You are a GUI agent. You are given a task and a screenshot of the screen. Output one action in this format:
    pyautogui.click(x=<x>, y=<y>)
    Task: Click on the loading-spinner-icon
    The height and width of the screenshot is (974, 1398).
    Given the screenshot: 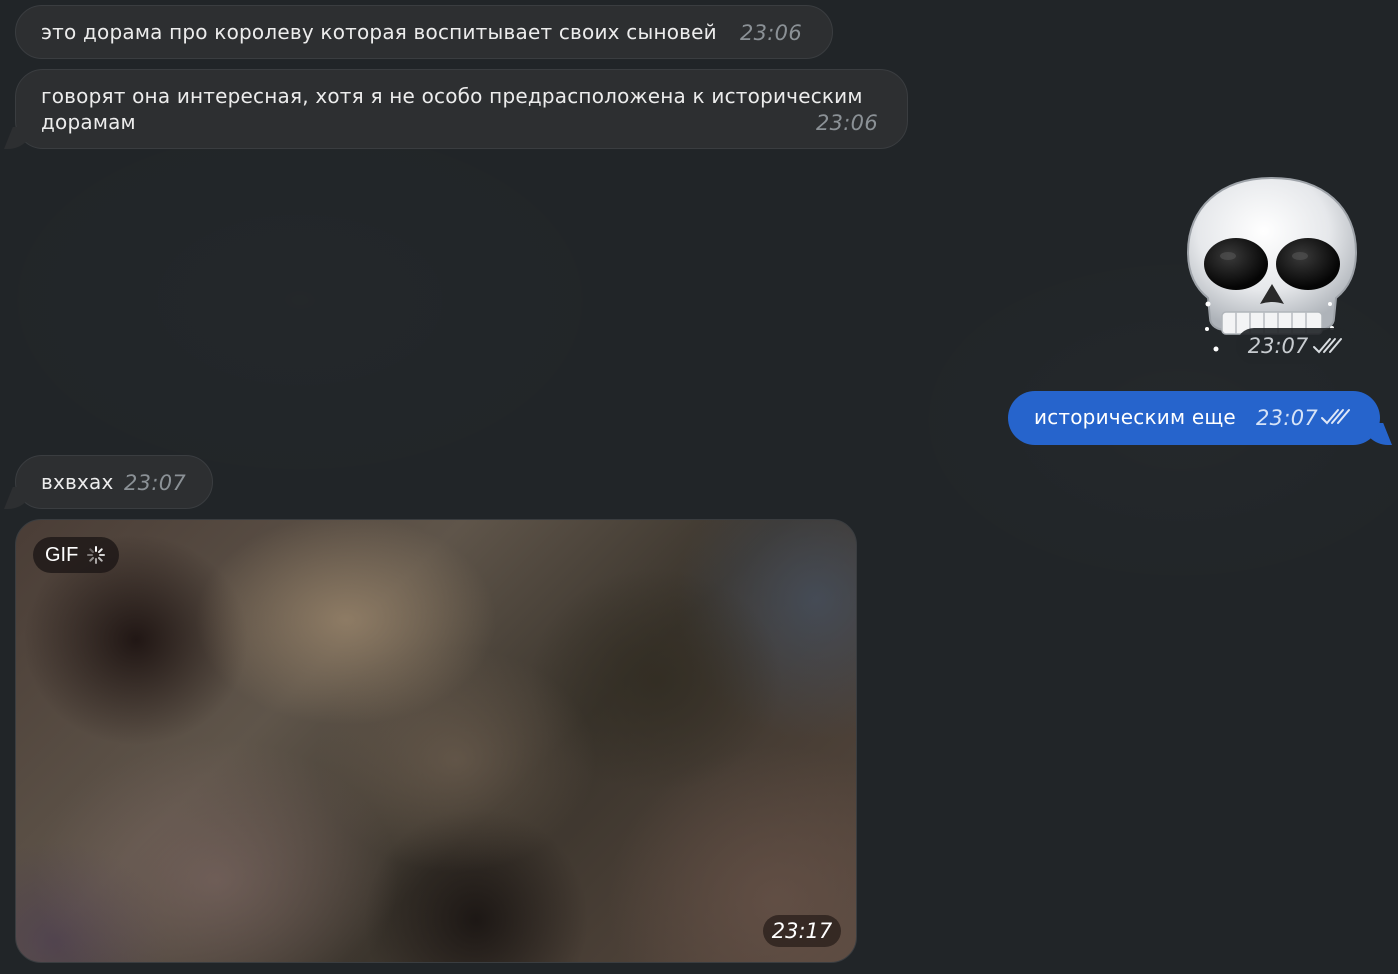 What is the action you would take?
    pyautogui.click(x=96, y=555)
    